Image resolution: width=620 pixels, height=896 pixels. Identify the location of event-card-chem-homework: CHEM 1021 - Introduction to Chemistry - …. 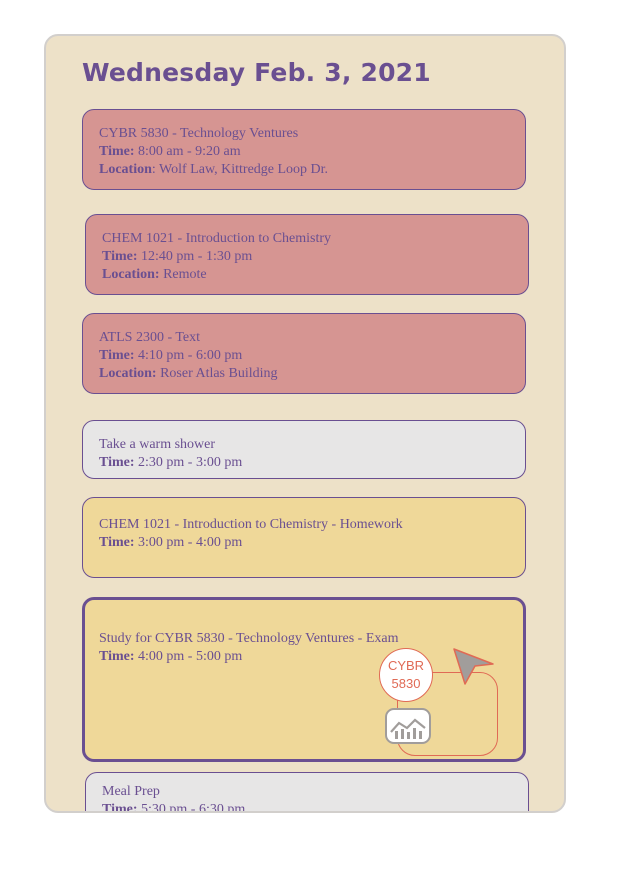
(304, 537).